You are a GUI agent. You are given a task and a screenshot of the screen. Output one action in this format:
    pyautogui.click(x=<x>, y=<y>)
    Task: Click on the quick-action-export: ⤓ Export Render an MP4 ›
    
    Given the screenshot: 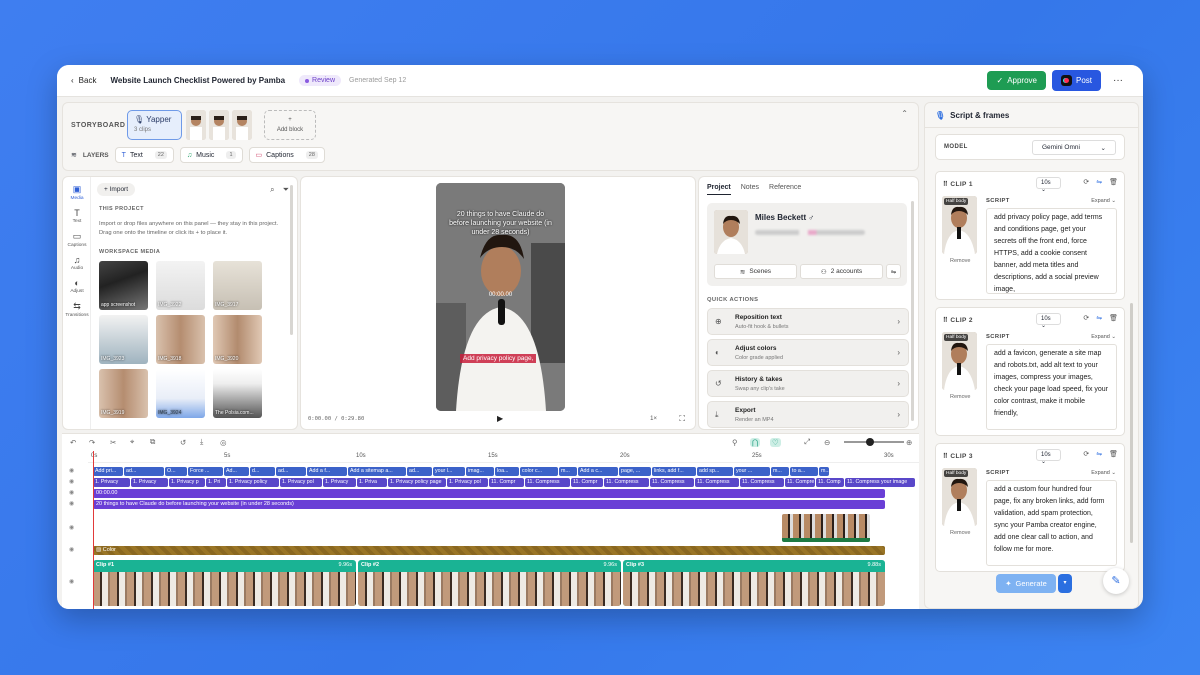 What is the action you would take?
    pyautogui.click(x=808, y=414)
    